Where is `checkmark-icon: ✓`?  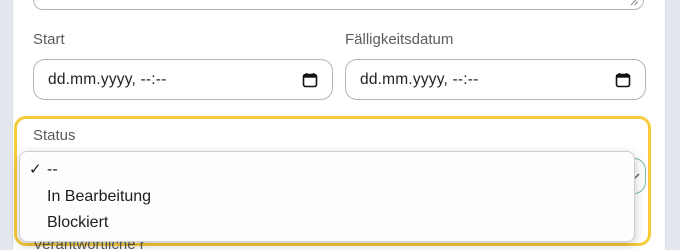
checkmark-icon: ✓ is located at coordinates (35, 169).